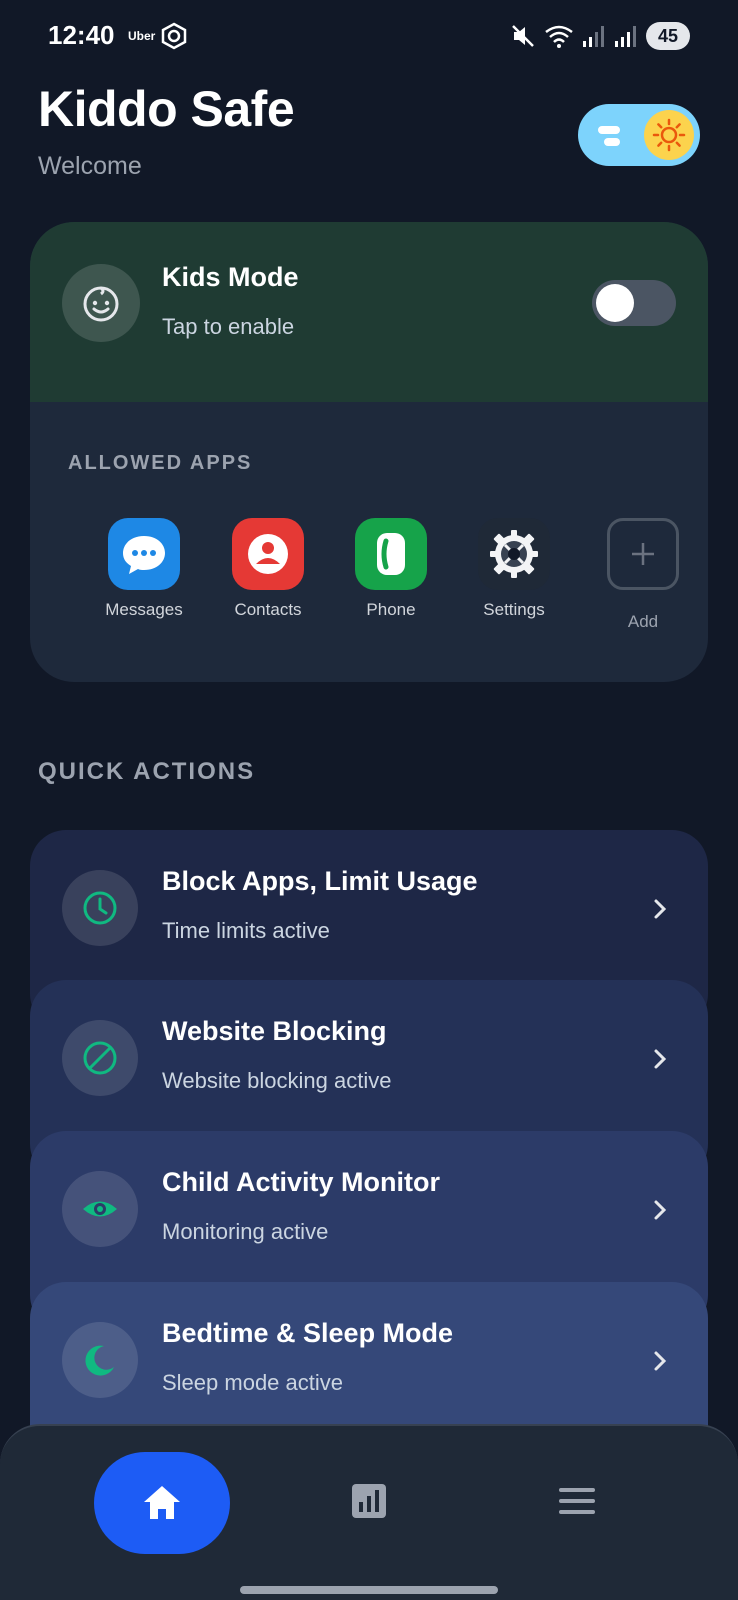 The width and height of the screenshot is (738, 1600). I want to click on quick-action-subtitle: Monitoring active, so click(245, 1231).